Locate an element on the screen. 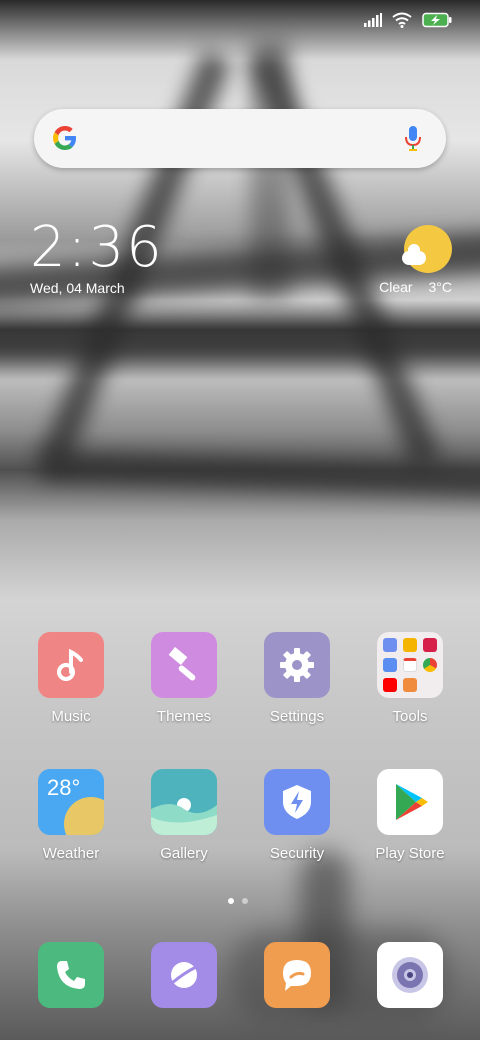  dock-phone is located at coordinates (71, 975).